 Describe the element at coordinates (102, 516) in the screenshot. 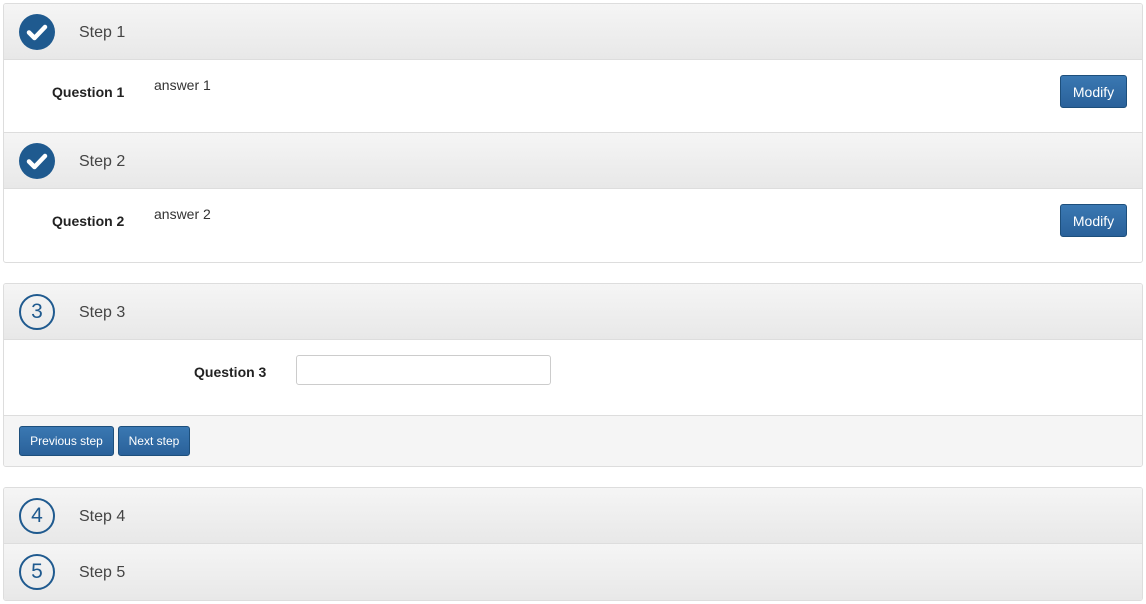

I see `step-4-title: Step 4` at that location.